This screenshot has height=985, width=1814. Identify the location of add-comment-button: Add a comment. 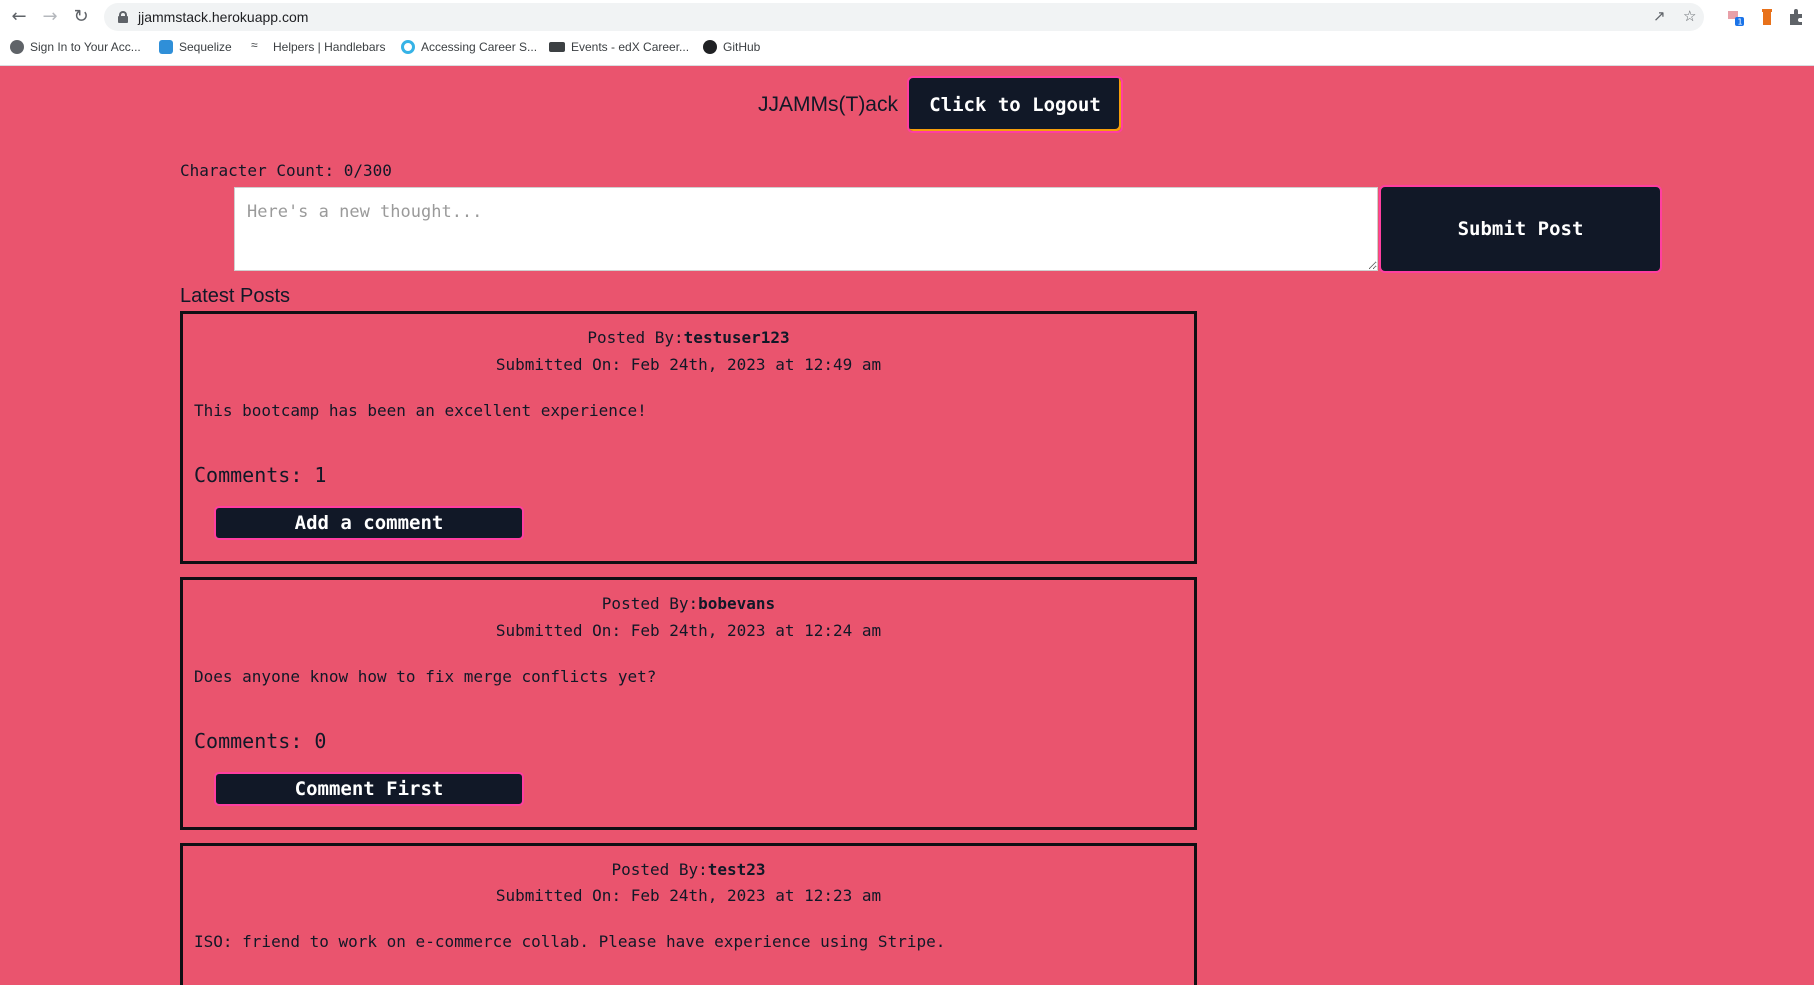
(369, 523).